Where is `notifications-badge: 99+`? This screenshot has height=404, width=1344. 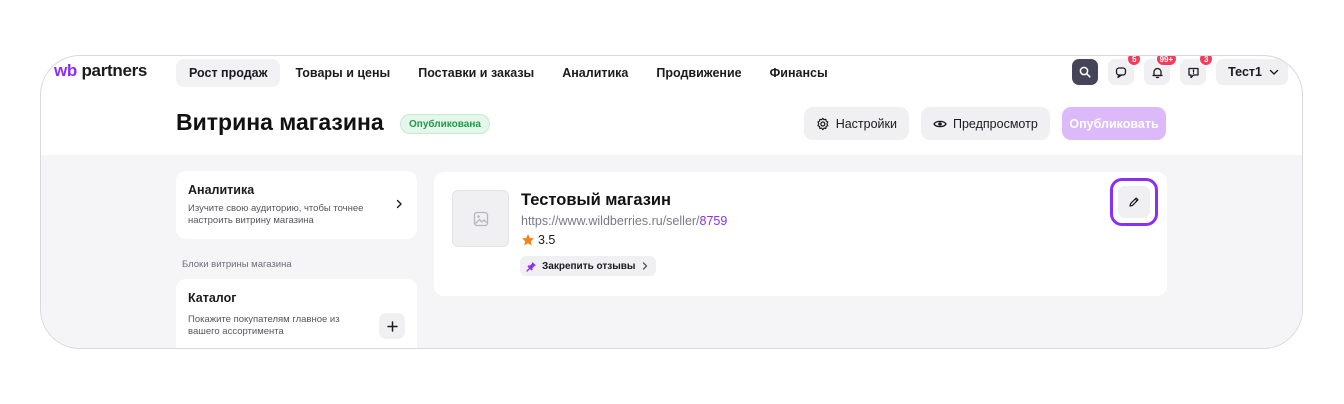
notifications-badge: 99+ is located at coordinates (1166, 61).